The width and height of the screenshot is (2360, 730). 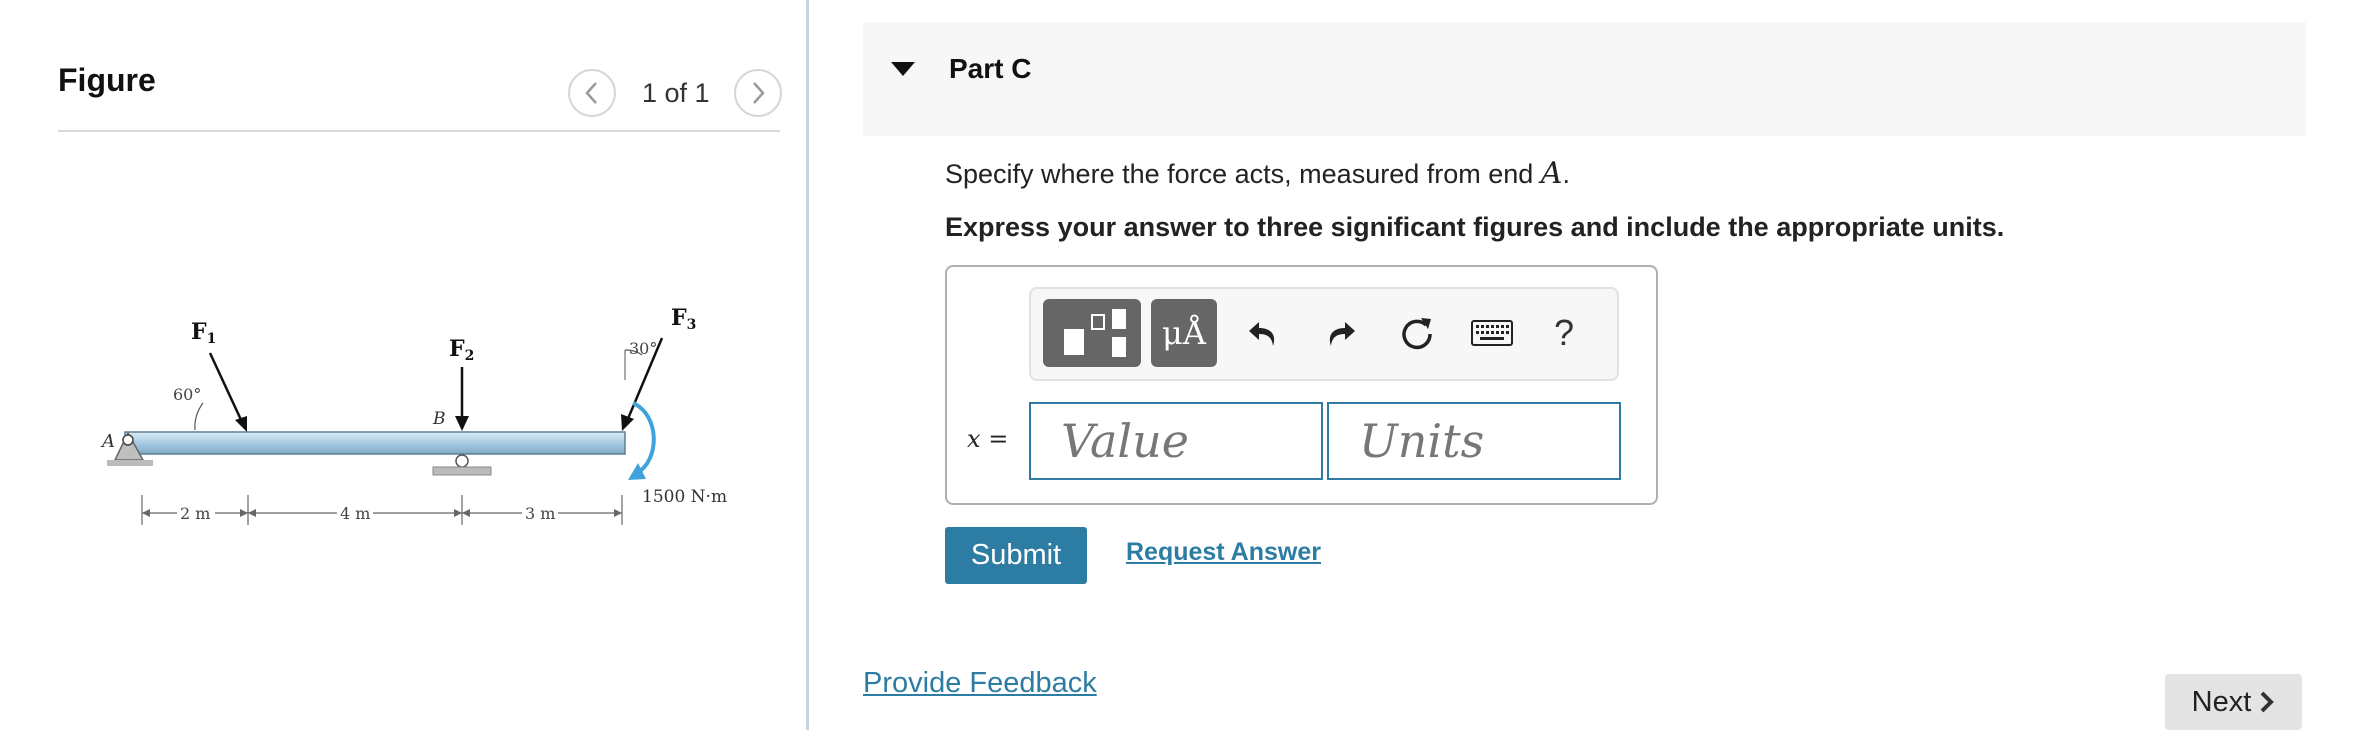 I want to click on collapse-caret-icon, so click(x=903, y=70).